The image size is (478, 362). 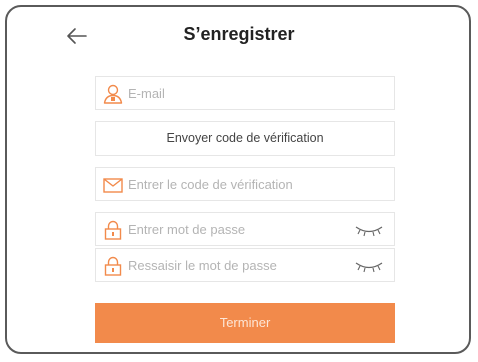 I want to click on envelope-icon, so click(x=113, y=185).